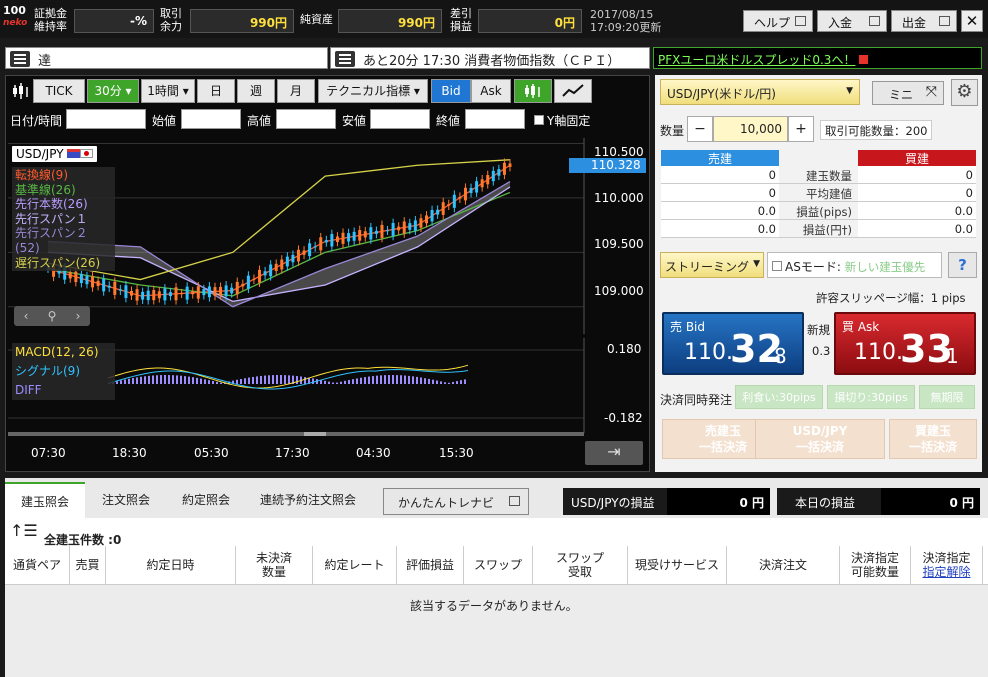 This screenshot has height=677, width=988. Describe the element at coordinates (733, 343) in the screenshot. I see `sell-bid-button: 売 Bid 110. 32 8` at that location.